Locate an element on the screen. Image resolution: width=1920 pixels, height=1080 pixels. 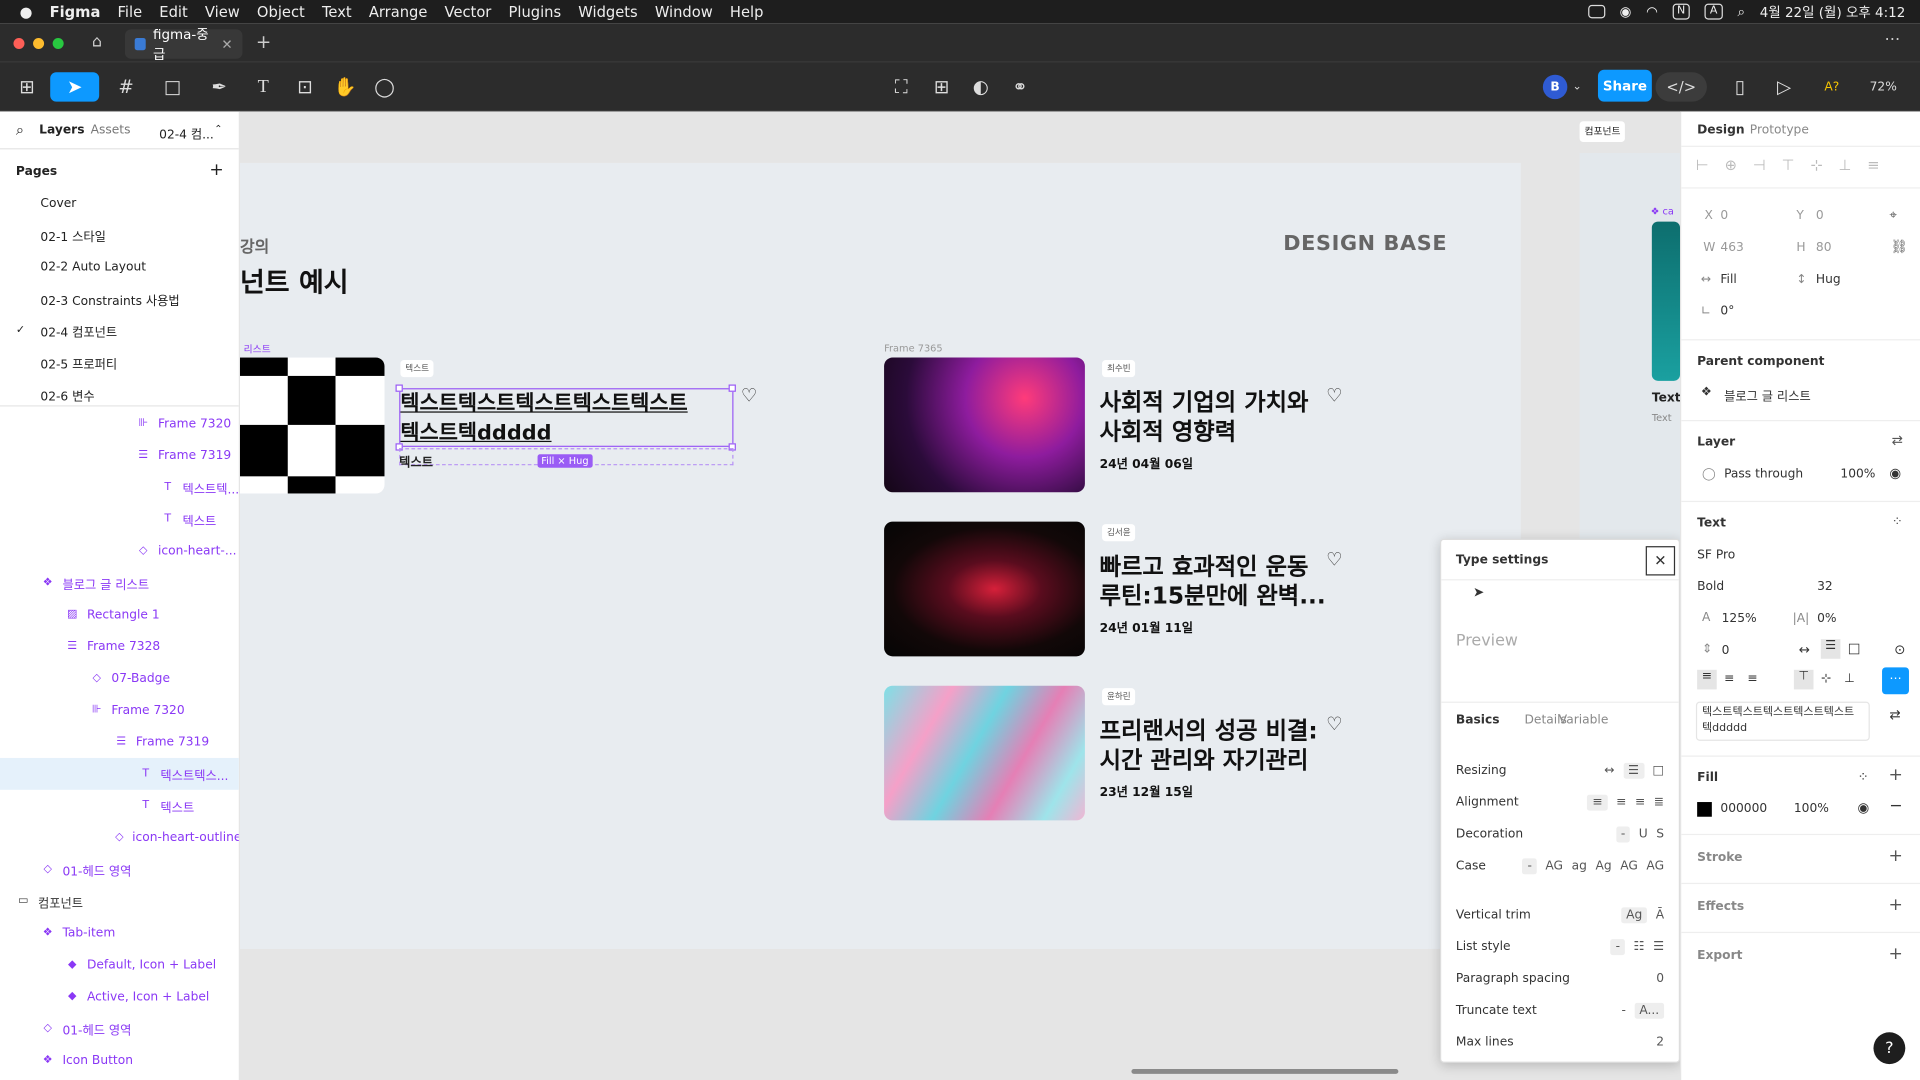
add-fill-icon: + is located at coordinates (1895, 775).